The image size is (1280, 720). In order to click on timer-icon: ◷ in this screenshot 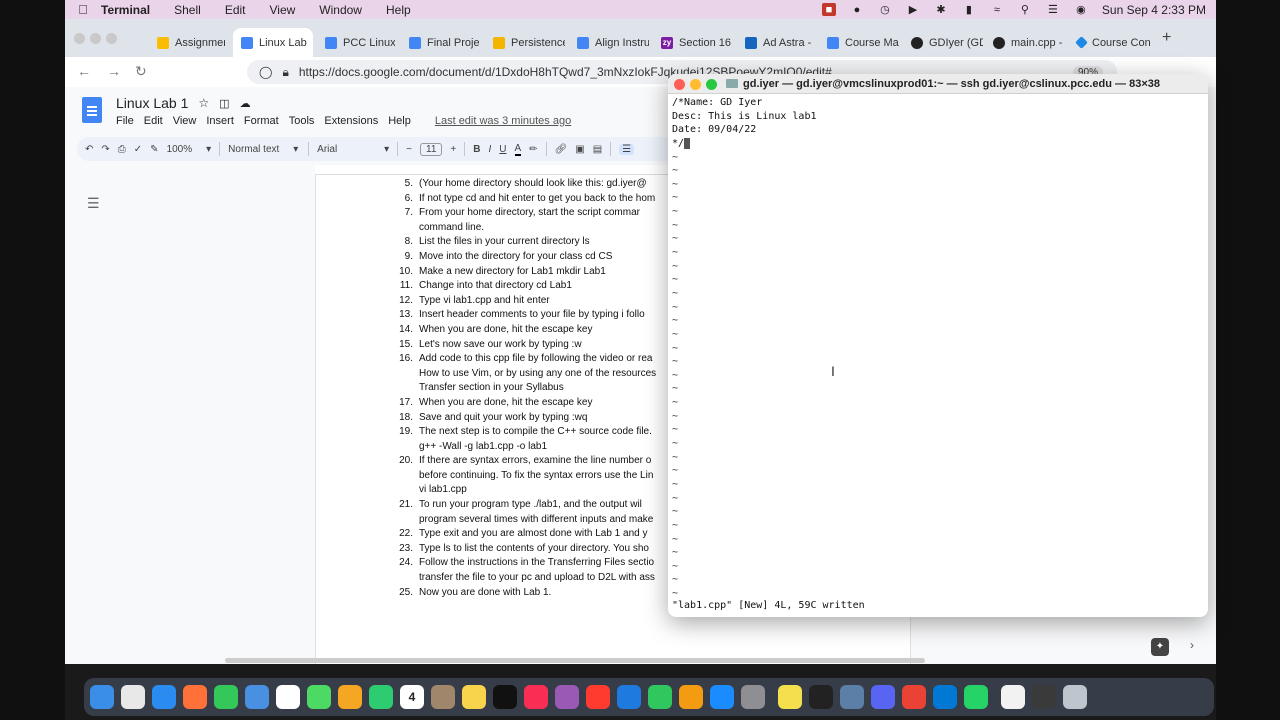, I will do `click(885, 9)`.